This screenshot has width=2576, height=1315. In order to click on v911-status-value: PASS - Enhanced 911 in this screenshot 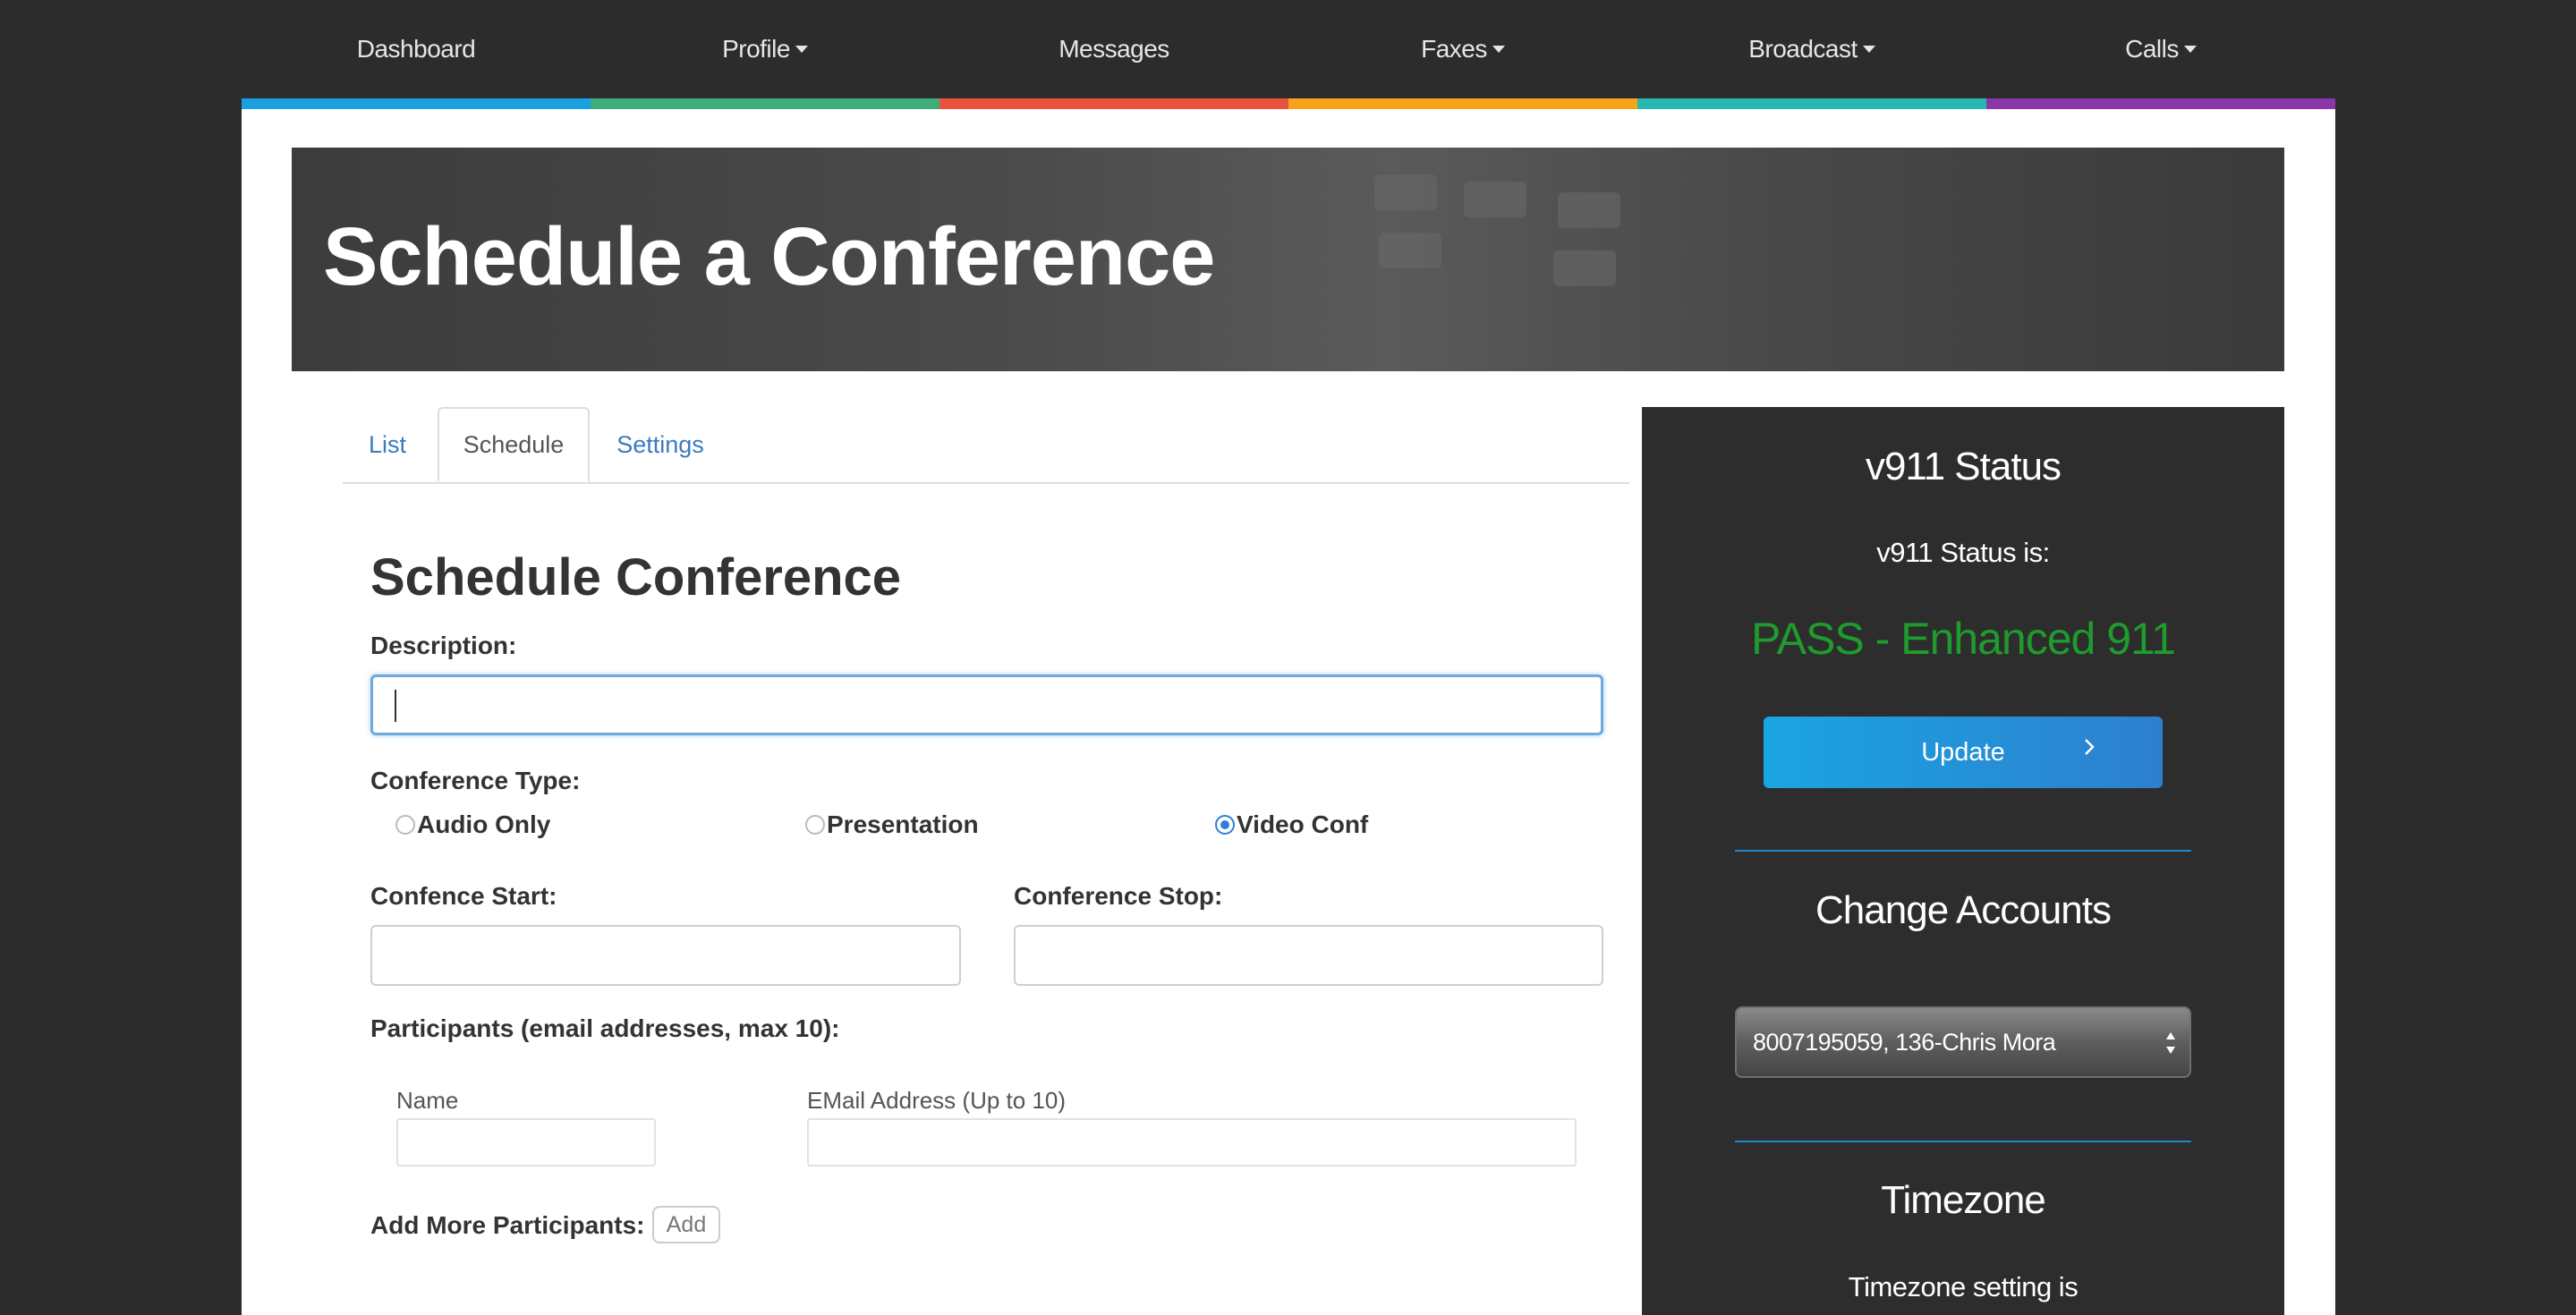, I will do `click(1964, 639)`.